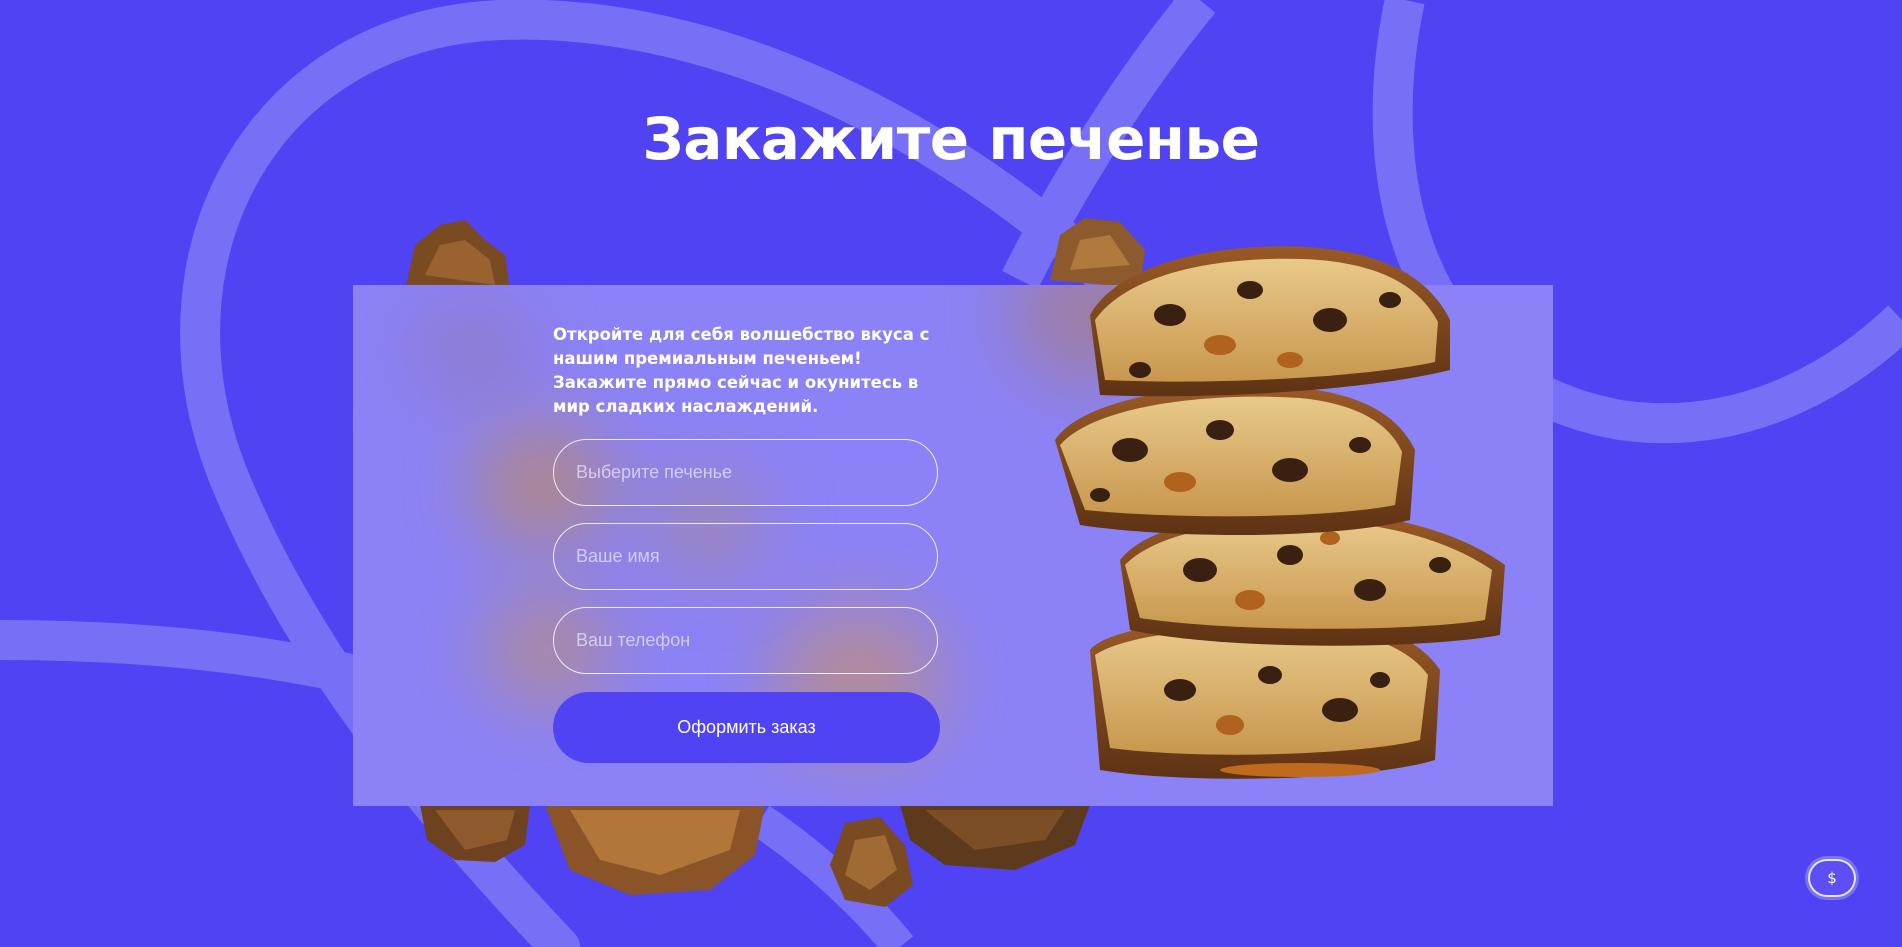  Describe the element at coordinates (1832, 878) in the screenshot. I see `dollar-icon: $` at that location.